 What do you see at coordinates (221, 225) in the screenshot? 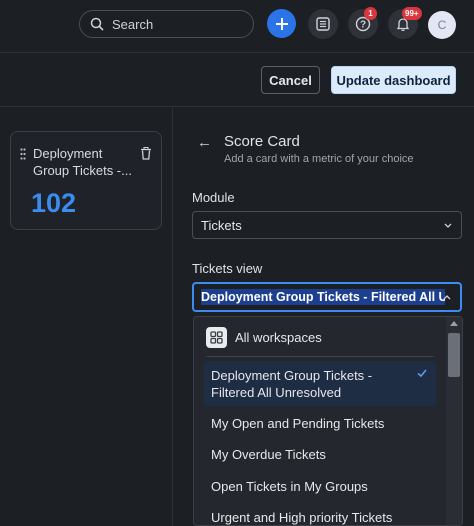
I see `module-value: Tickets` at bounding box center [221, 225].